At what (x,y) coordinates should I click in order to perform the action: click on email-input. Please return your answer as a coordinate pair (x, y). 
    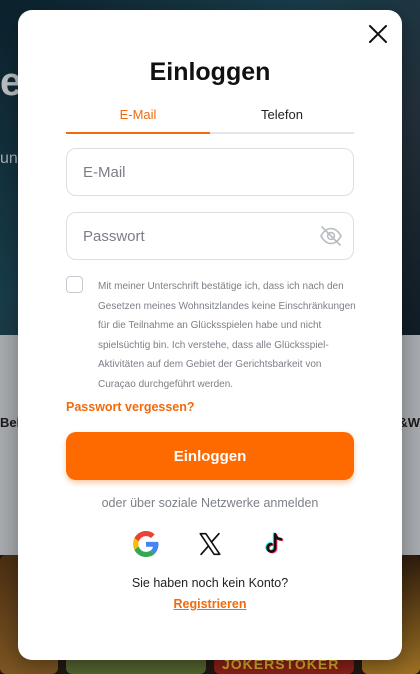
    Looking at the image, I should click on (210, 172).